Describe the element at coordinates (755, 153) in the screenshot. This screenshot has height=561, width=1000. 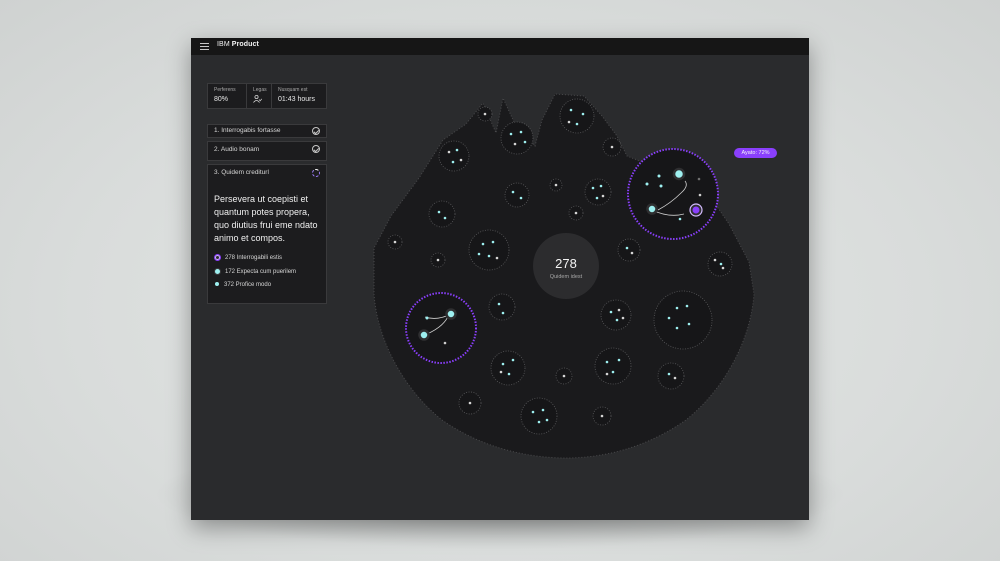
I see `percentage-tag: Ayato: 72%` at that location.